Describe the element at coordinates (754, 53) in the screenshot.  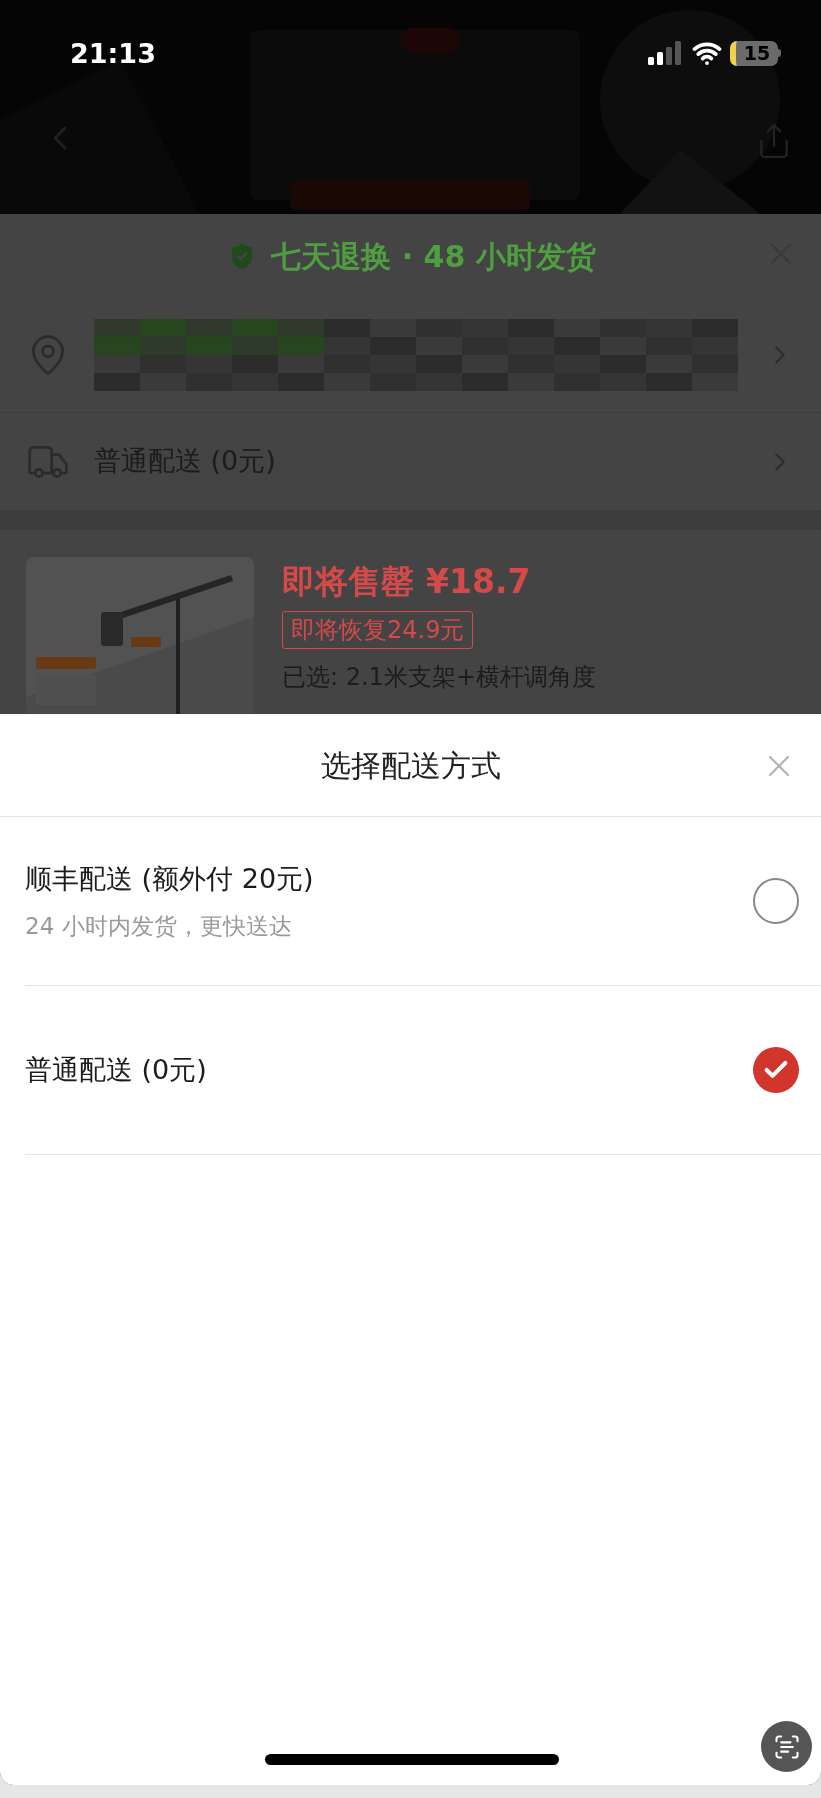
I see `battery-indicator: 15` at that location.